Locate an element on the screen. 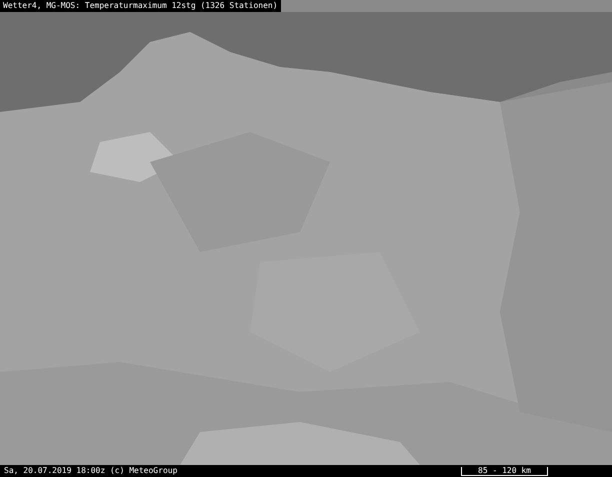 The image size is (612, 477). map-title: Wetter4, MG-MOS: Temperaturmaximum 12stg (1326 Stationen) is located at coordinates (140, 6).